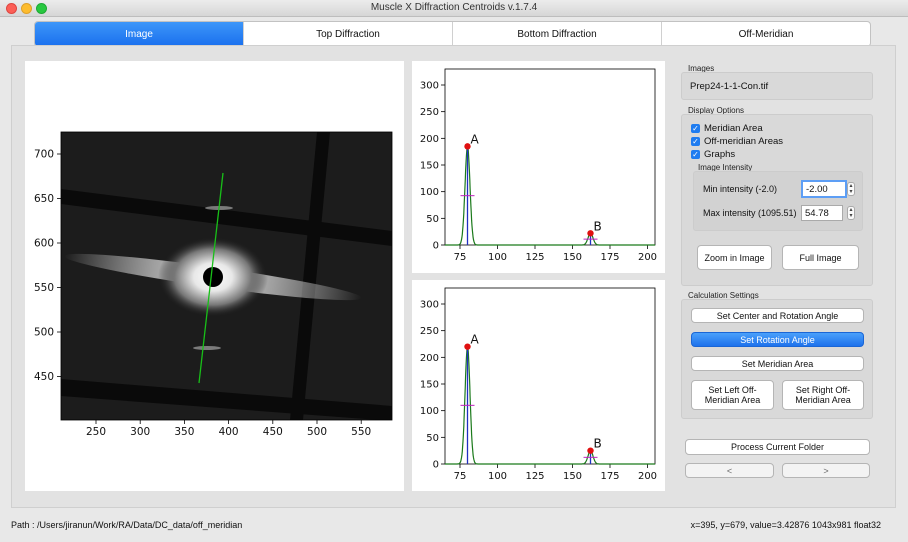  I want to click on image-y-axis: 700 650 600 550 500 450, so click(47, 266).